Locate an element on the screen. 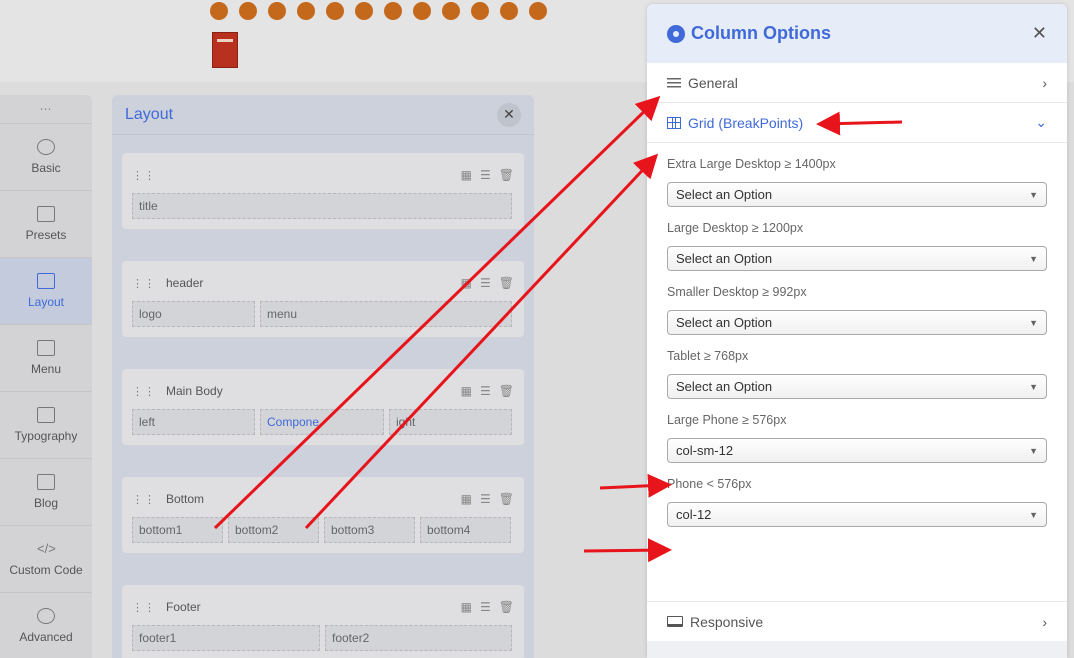  column-options-header: Column Options ✕ is located at coordinates (857, 33).